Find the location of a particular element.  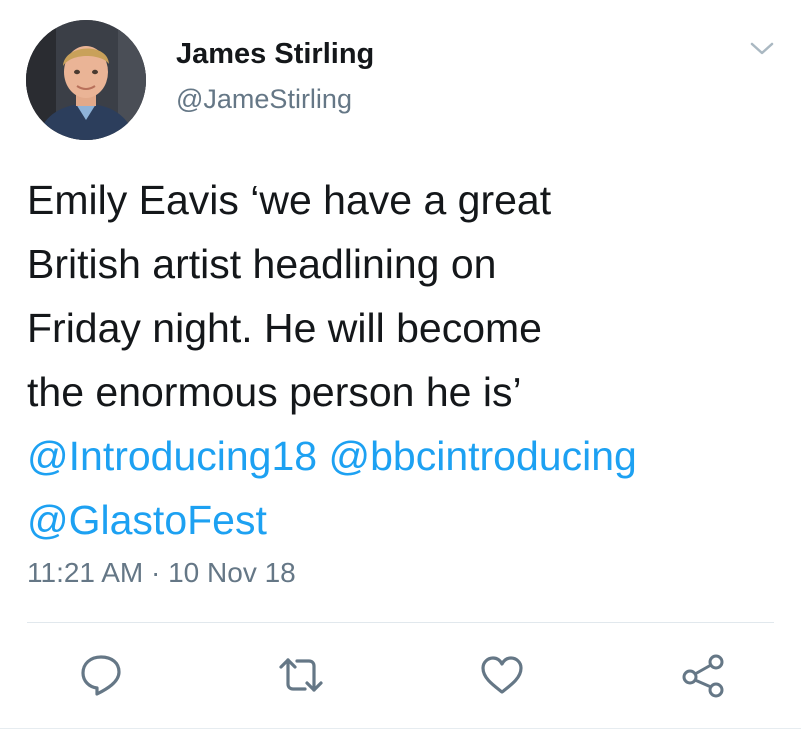

retweet-icon is located at coordinates (301, 675).